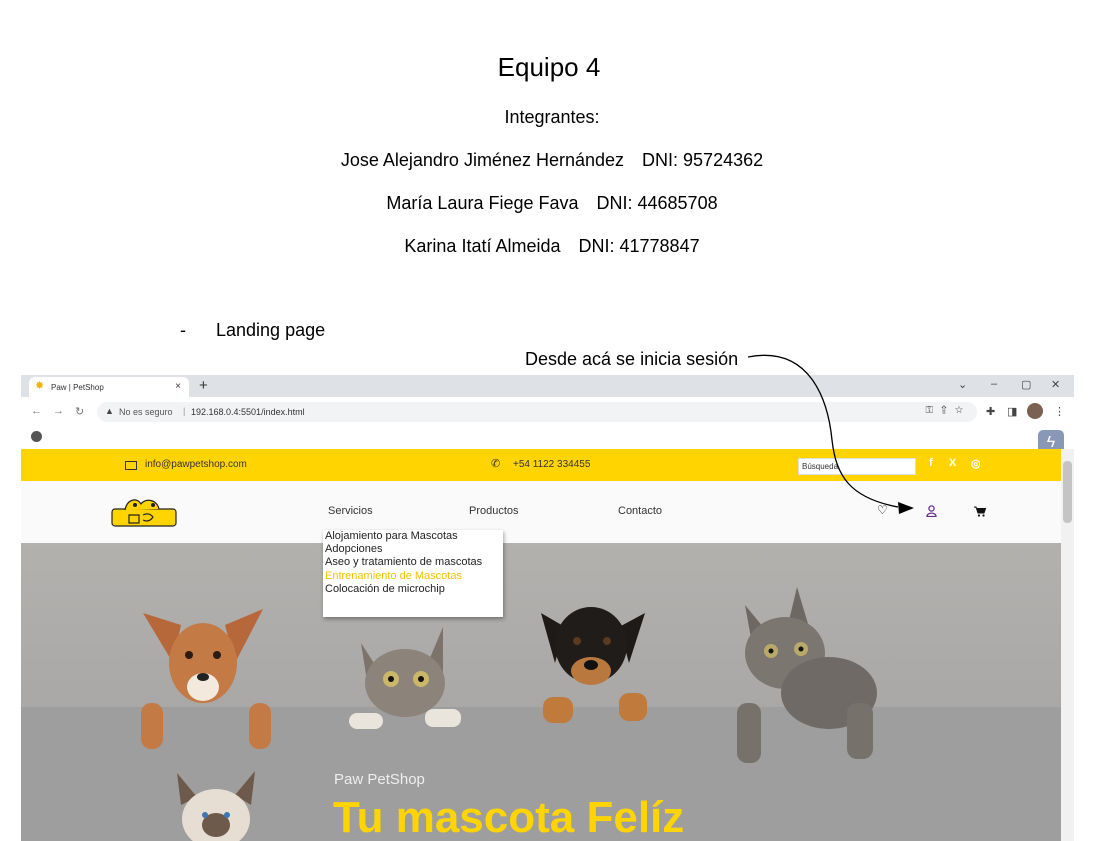 This screenshot has height=841, width=1098. What do you see at coordinates (354, 549) in the screenshot?
I see `dropdown-item: Adopciones` at bounding box center [354, 549].